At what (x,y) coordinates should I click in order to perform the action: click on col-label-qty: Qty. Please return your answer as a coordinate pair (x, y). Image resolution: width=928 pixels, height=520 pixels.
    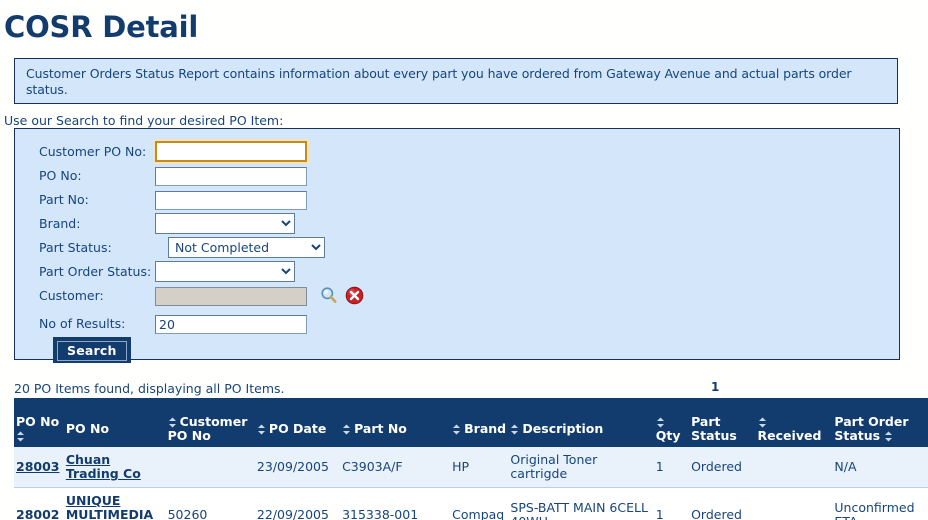
    Looking at the image, I should click on (668, 435).